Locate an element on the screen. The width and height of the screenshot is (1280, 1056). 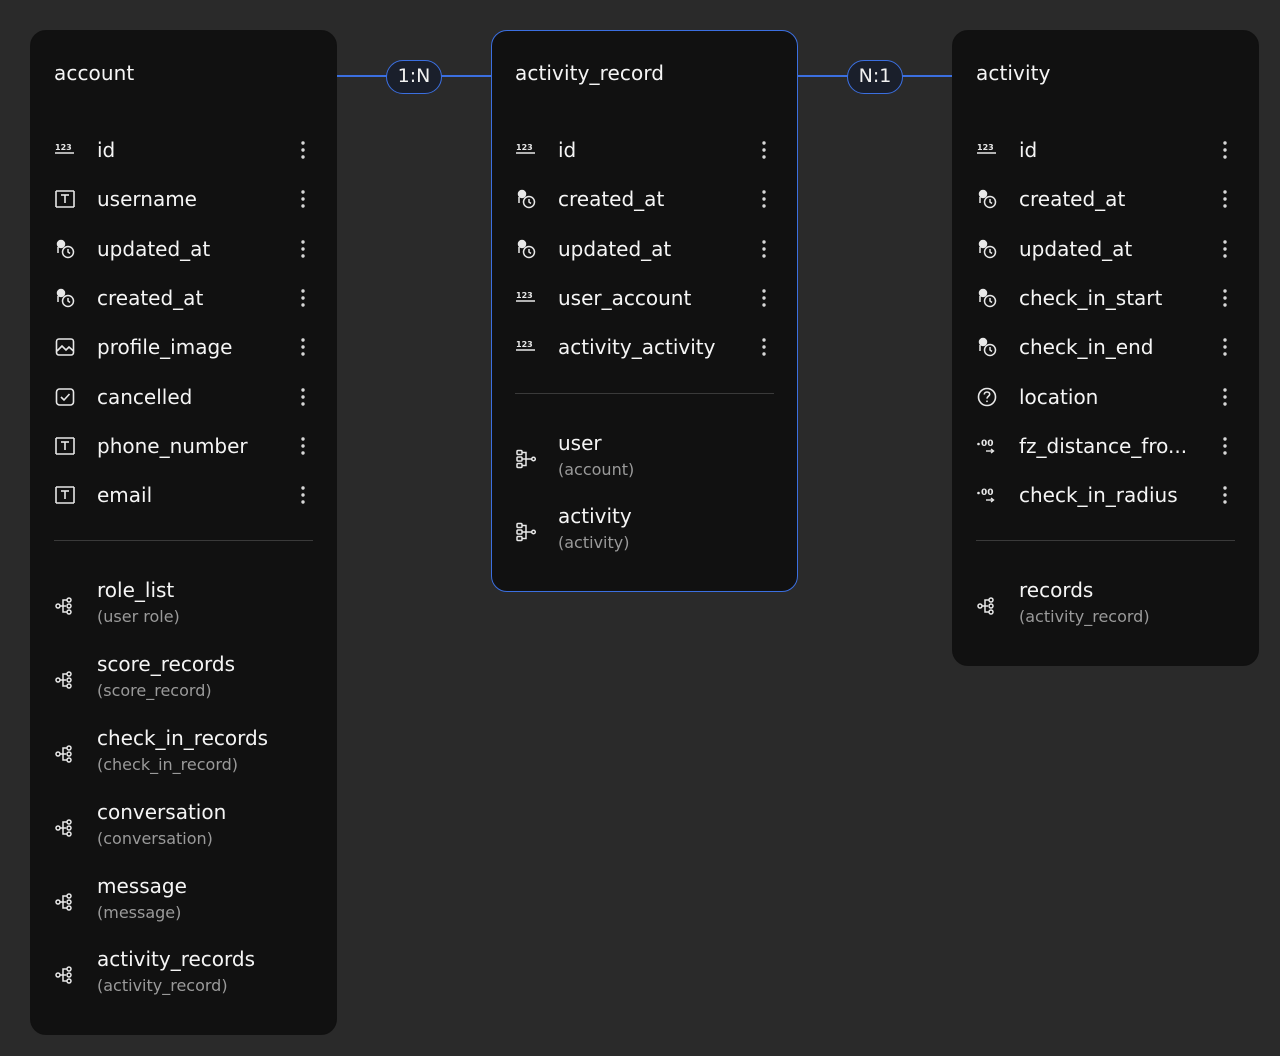
relation-row-check-in-records: check_in_records (check_in_record) is located at coordinates (183, 754).